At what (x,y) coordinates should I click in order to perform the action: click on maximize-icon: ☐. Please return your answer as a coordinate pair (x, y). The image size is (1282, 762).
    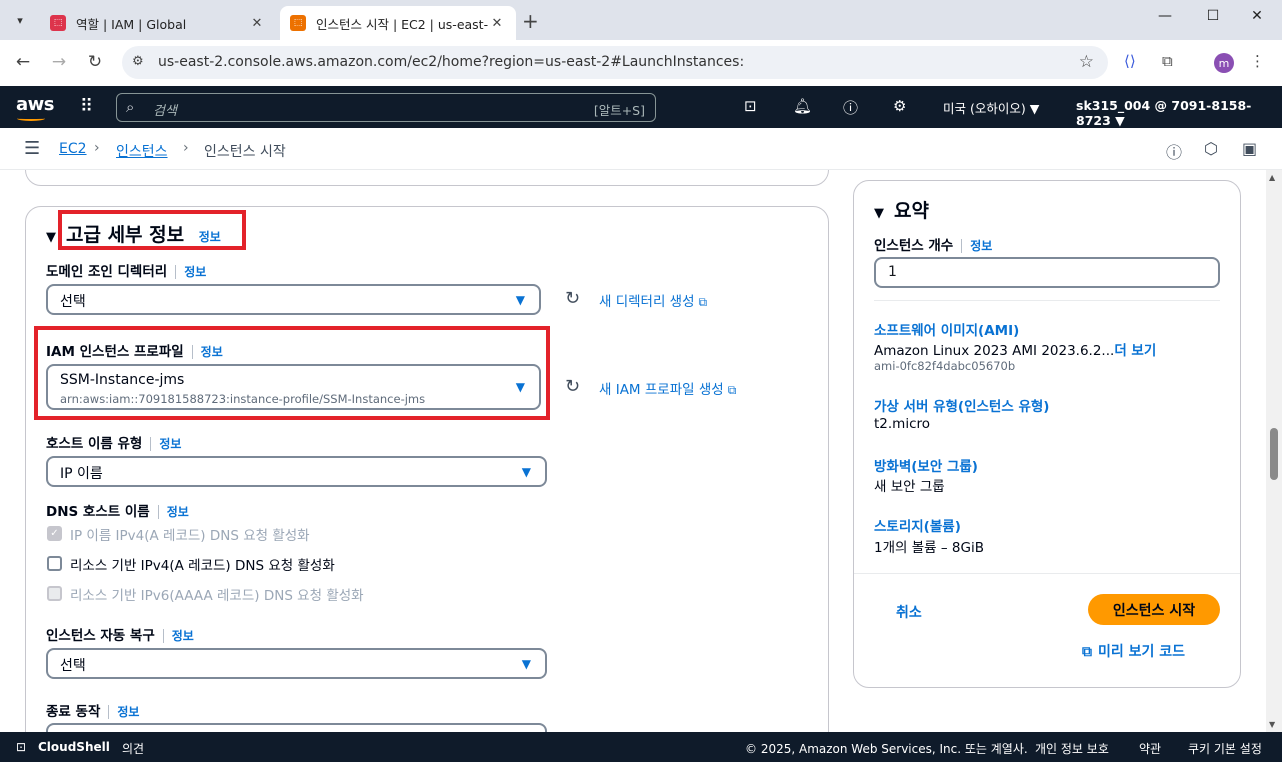
    Looking at the image, I should click on (1213, 16).